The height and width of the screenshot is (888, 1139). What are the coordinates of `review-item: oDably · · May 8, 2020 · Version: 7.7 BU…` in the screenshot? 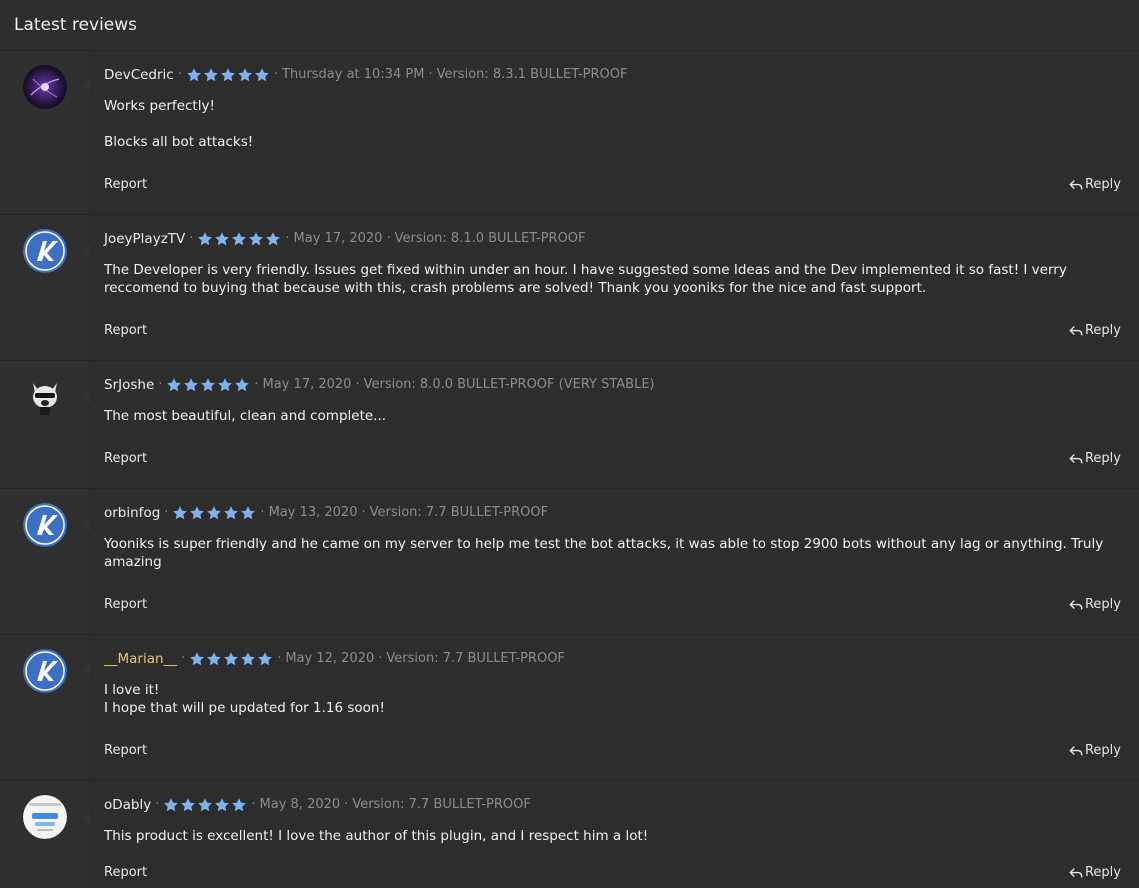 It's located at (569, 834).